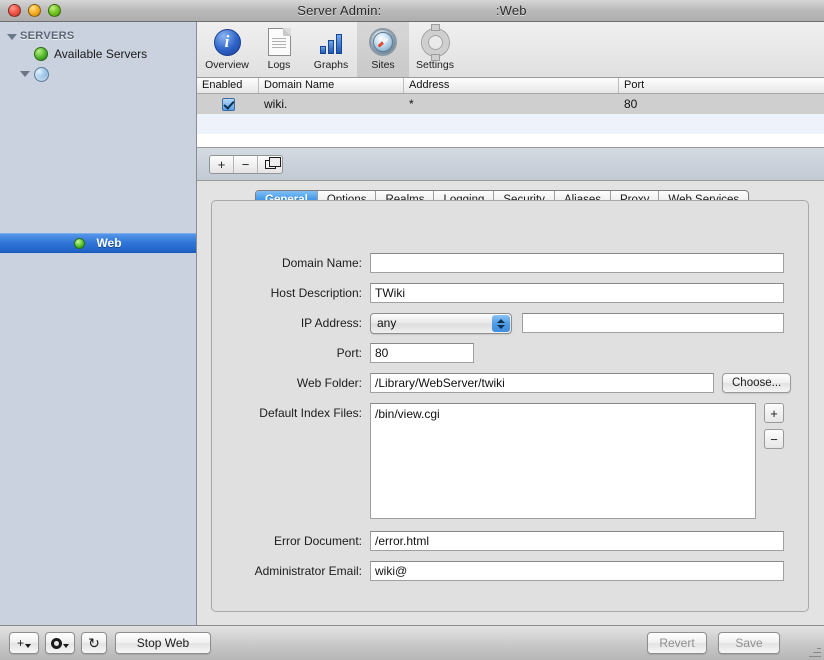  I want to click on toolbar-item-label: Overview, so click(227, 65).